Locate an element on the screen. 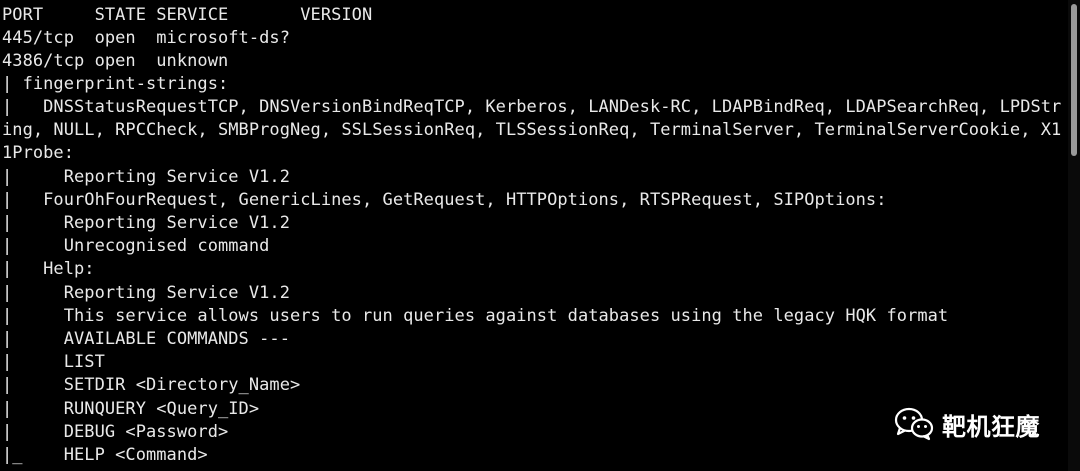 The width and height of the screenshot is (1080, 471). scrollbar-thumb is located at coordinates (1074, 80).